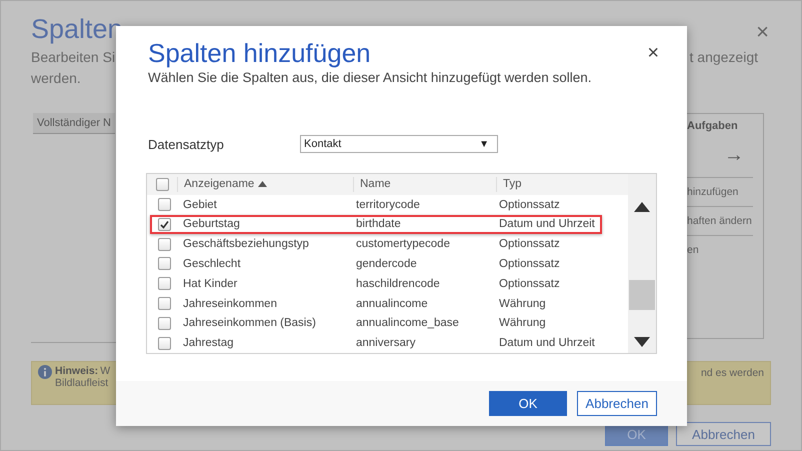  What do you see at coordinates (734, 155) in the screenshot?
I see `arrow-icon: →` at bounding box center [734, 155].